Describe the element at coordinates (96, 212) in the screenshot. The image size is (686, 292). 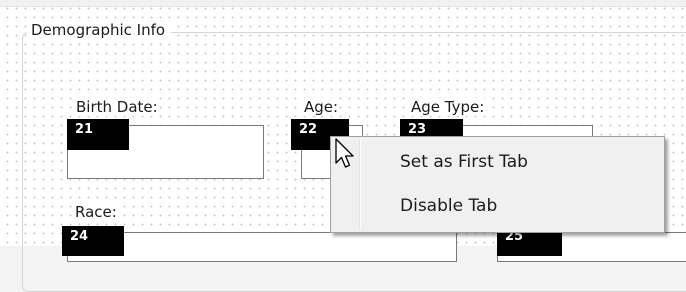
I see `race-label: Race:` at that location.